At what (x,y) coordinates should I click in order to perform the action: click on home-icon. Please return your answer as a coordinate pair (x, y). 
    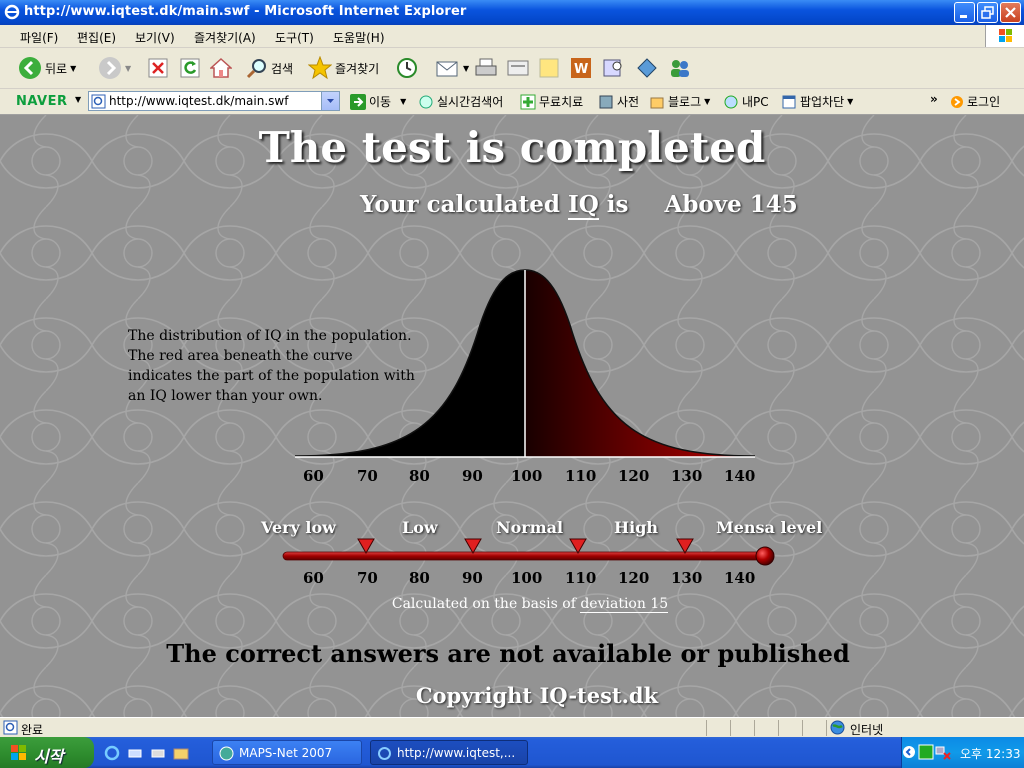
    Looking at the image, I should click on (221, 67).